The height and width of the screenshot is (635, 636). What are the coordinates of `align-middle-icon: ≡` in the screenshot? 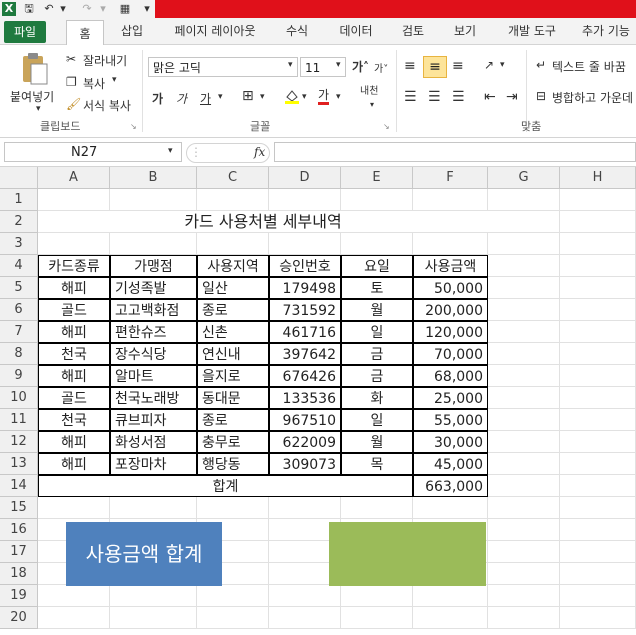 It's located at (435, 67).